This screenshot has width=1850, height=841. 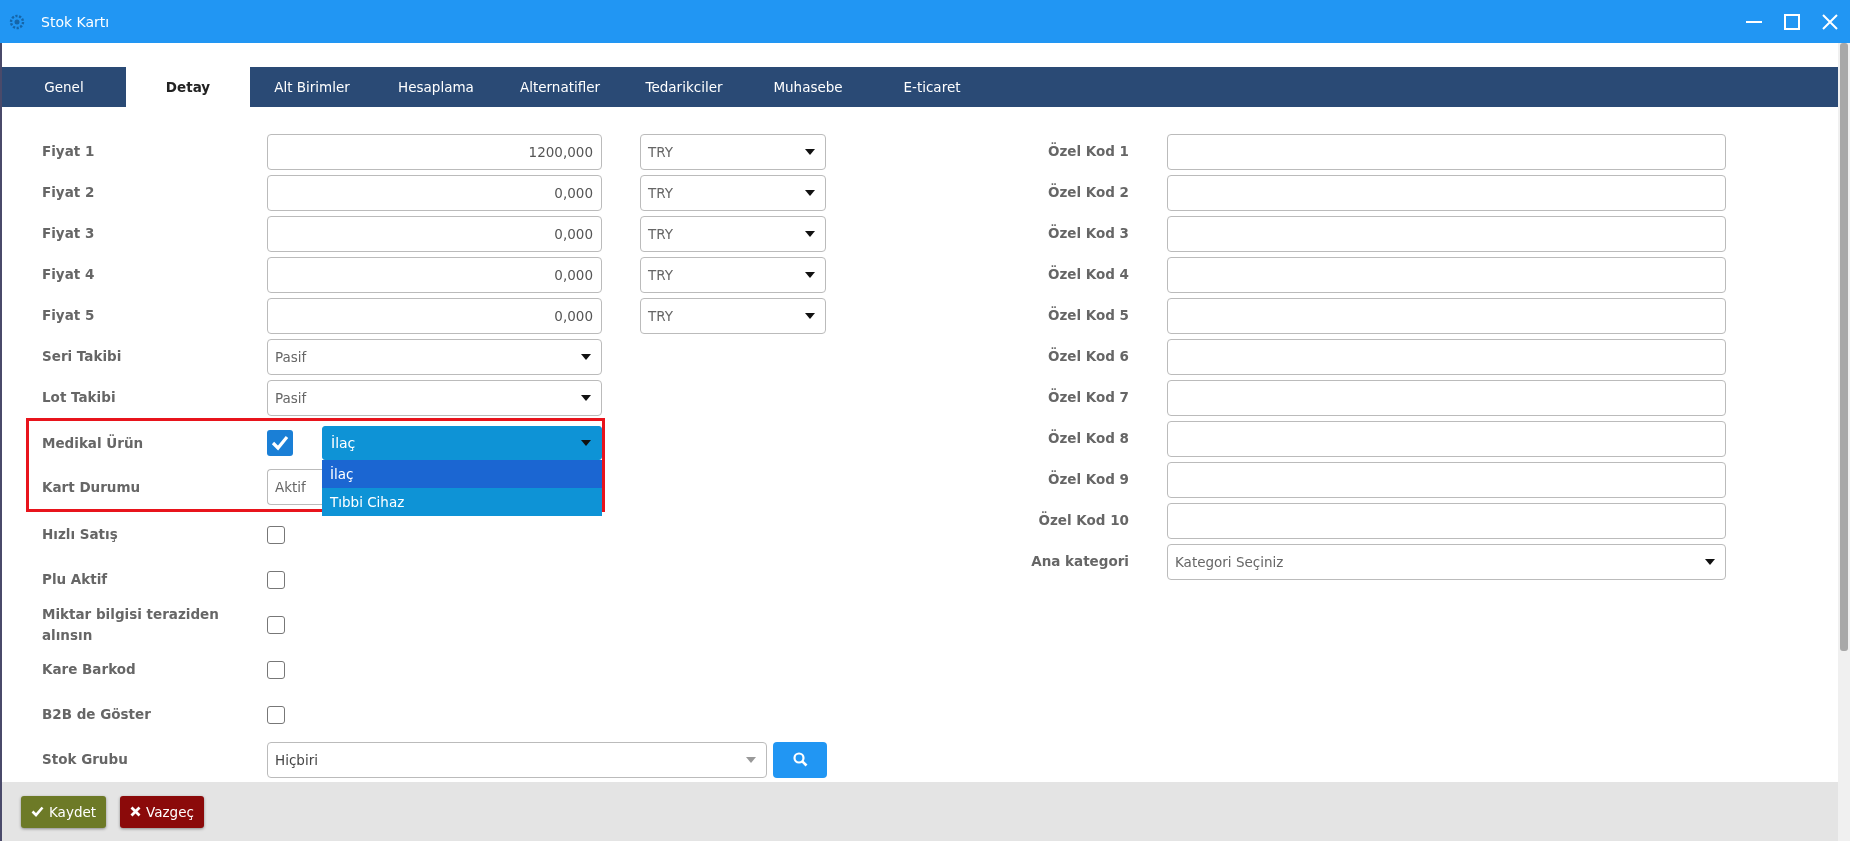 I want to click on field-label: Lot Takibi, so click(x=79, y=398).